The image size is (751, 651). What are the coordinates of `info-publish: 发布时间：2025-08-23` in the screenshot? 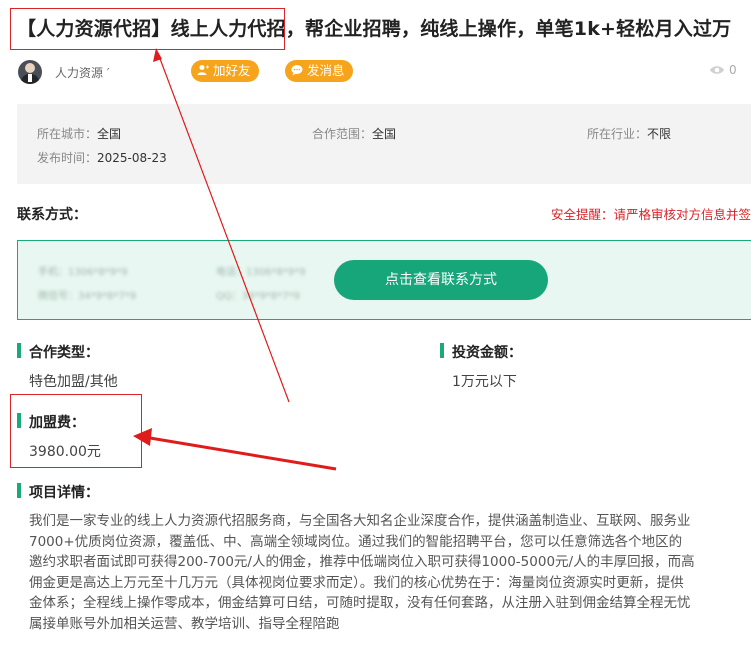 It's located at (102, 157).